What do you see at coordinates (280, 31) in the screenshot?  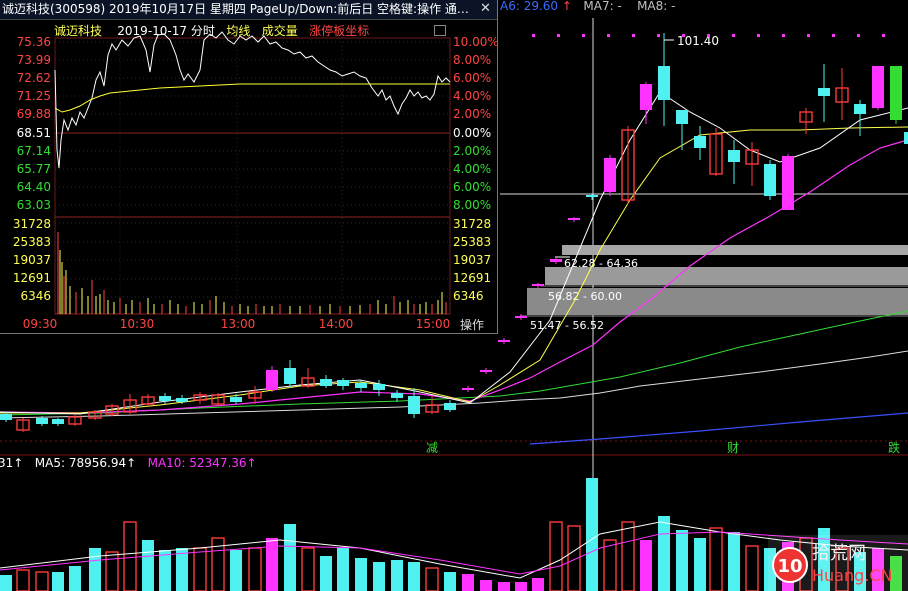 I see `volume-toggle: 成交量` at bounding box center [280, 31].